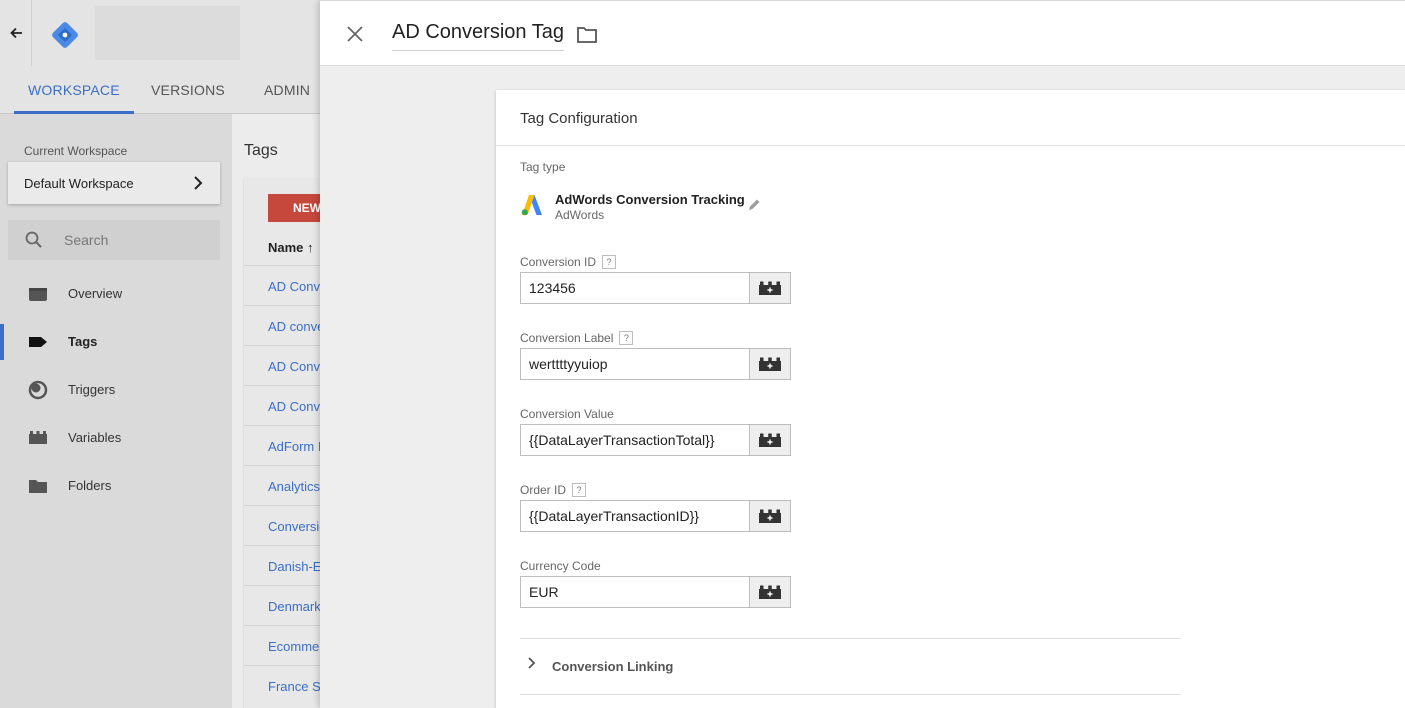 The height and width of the screenshot is (708, 1405). What do you see at coordinates (38, 390) in the screenshot?
I see `trigger-icon` at bounding box center [38, 390].